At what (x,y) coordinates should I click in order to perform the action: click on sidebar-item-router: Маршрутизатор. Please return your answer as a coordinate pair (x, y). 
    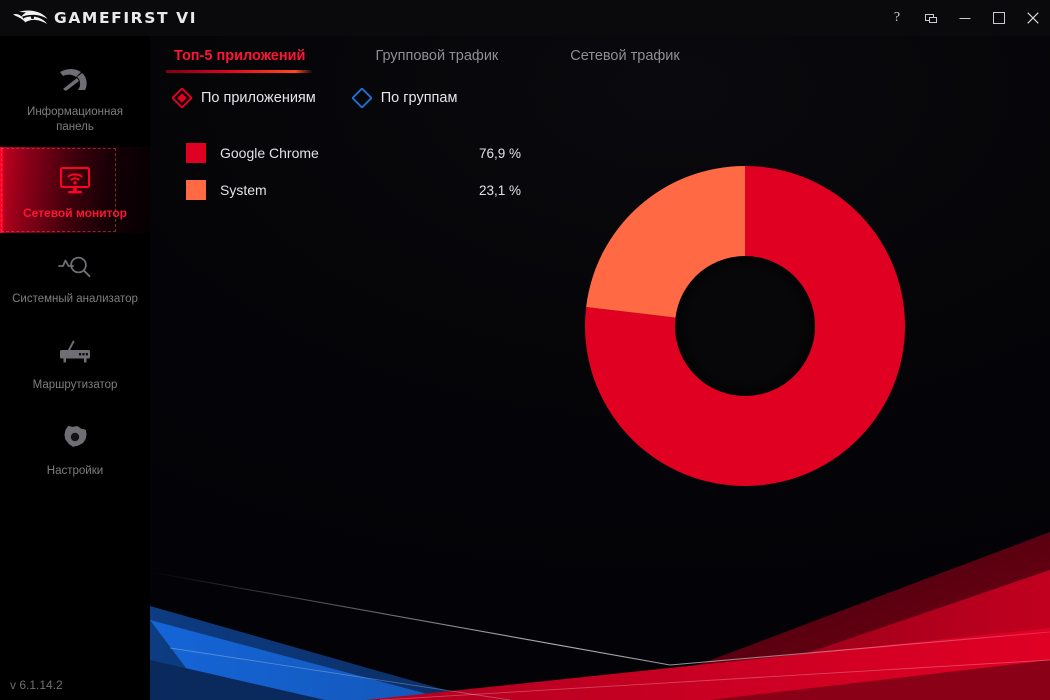
    Looking at the image, I should click on (75, 362).